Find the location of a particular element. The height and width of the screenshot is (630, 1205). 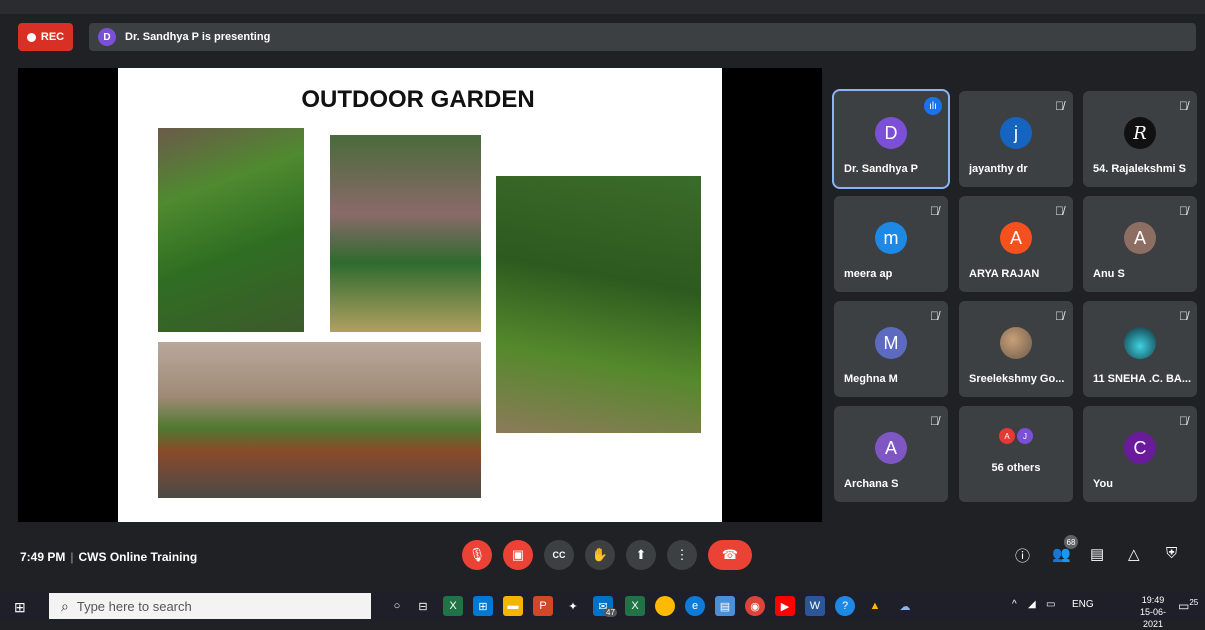

captions-button: CC is located at coordinates (559, 555).